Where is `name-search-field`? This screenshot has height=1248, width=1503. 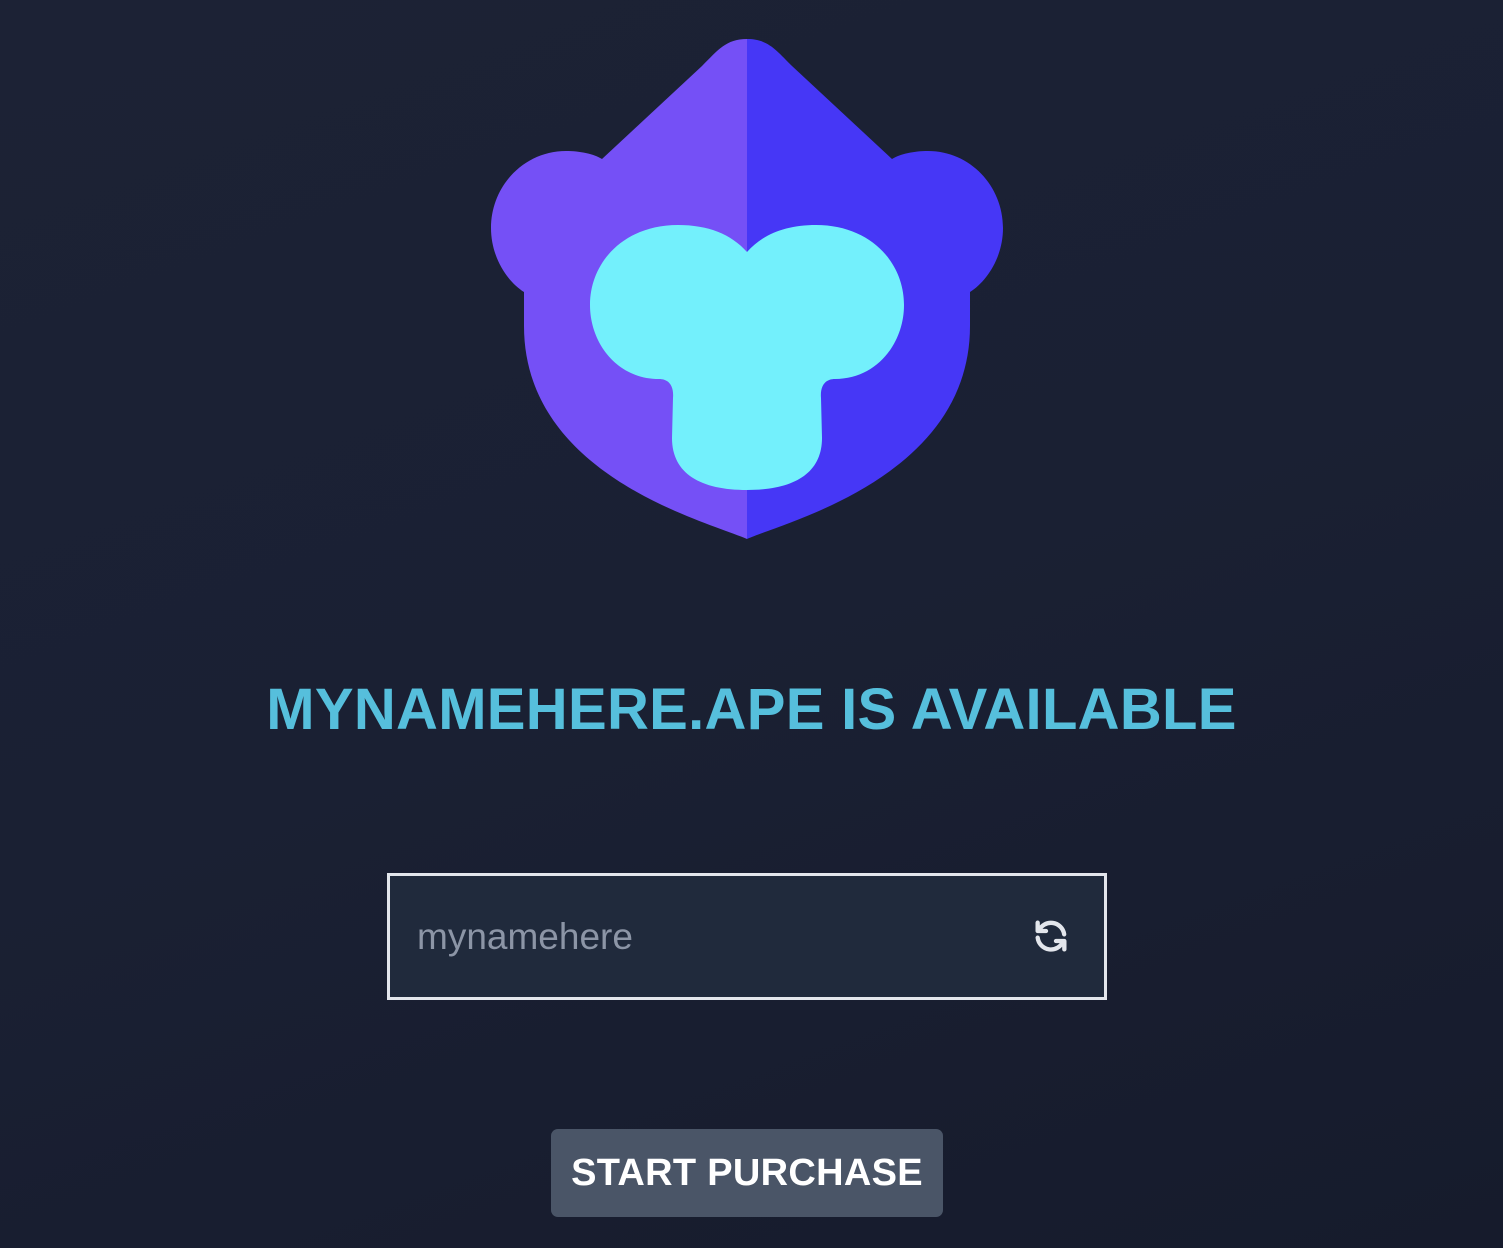 name-search-field is located at coordinates (747, 936).